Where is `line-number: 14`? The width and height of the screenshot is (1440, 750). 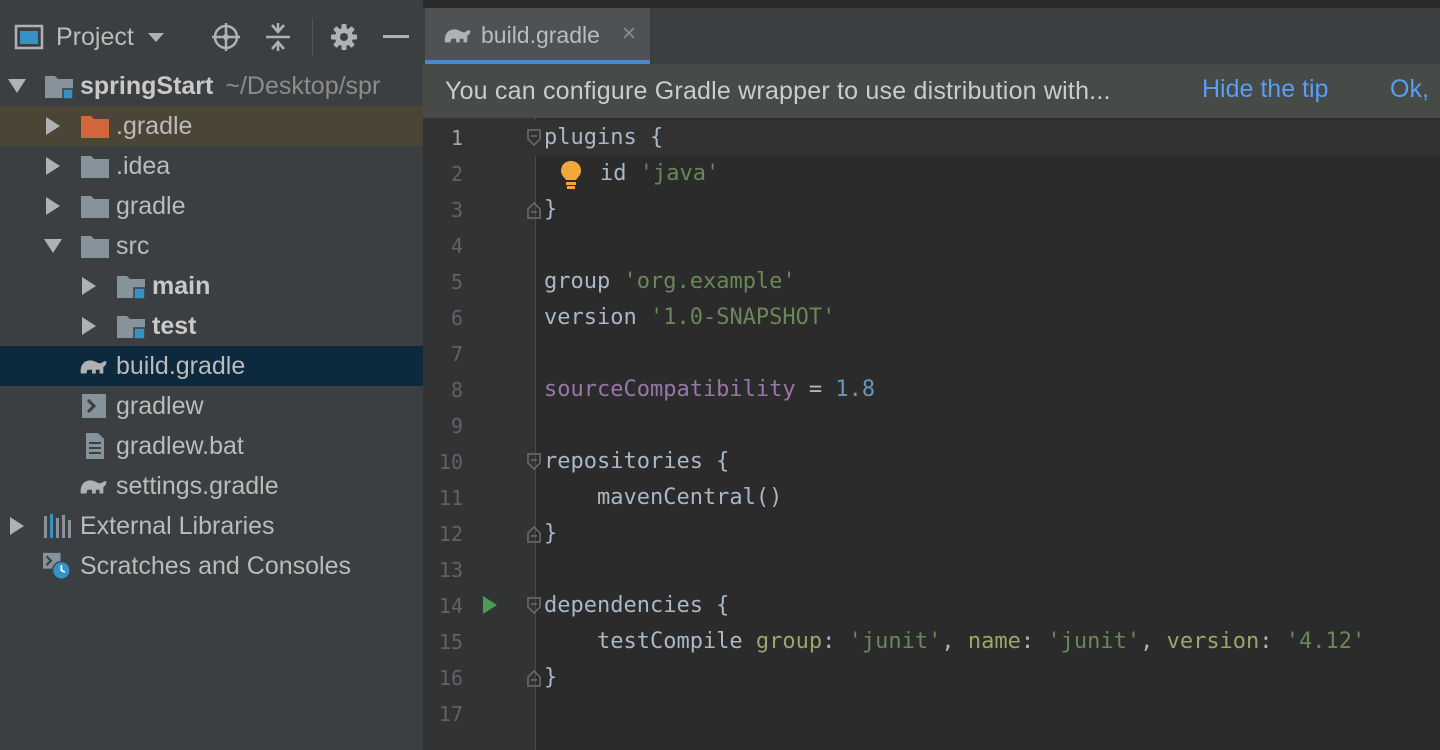 line-number: 14 is located at coordinates (450, 606).